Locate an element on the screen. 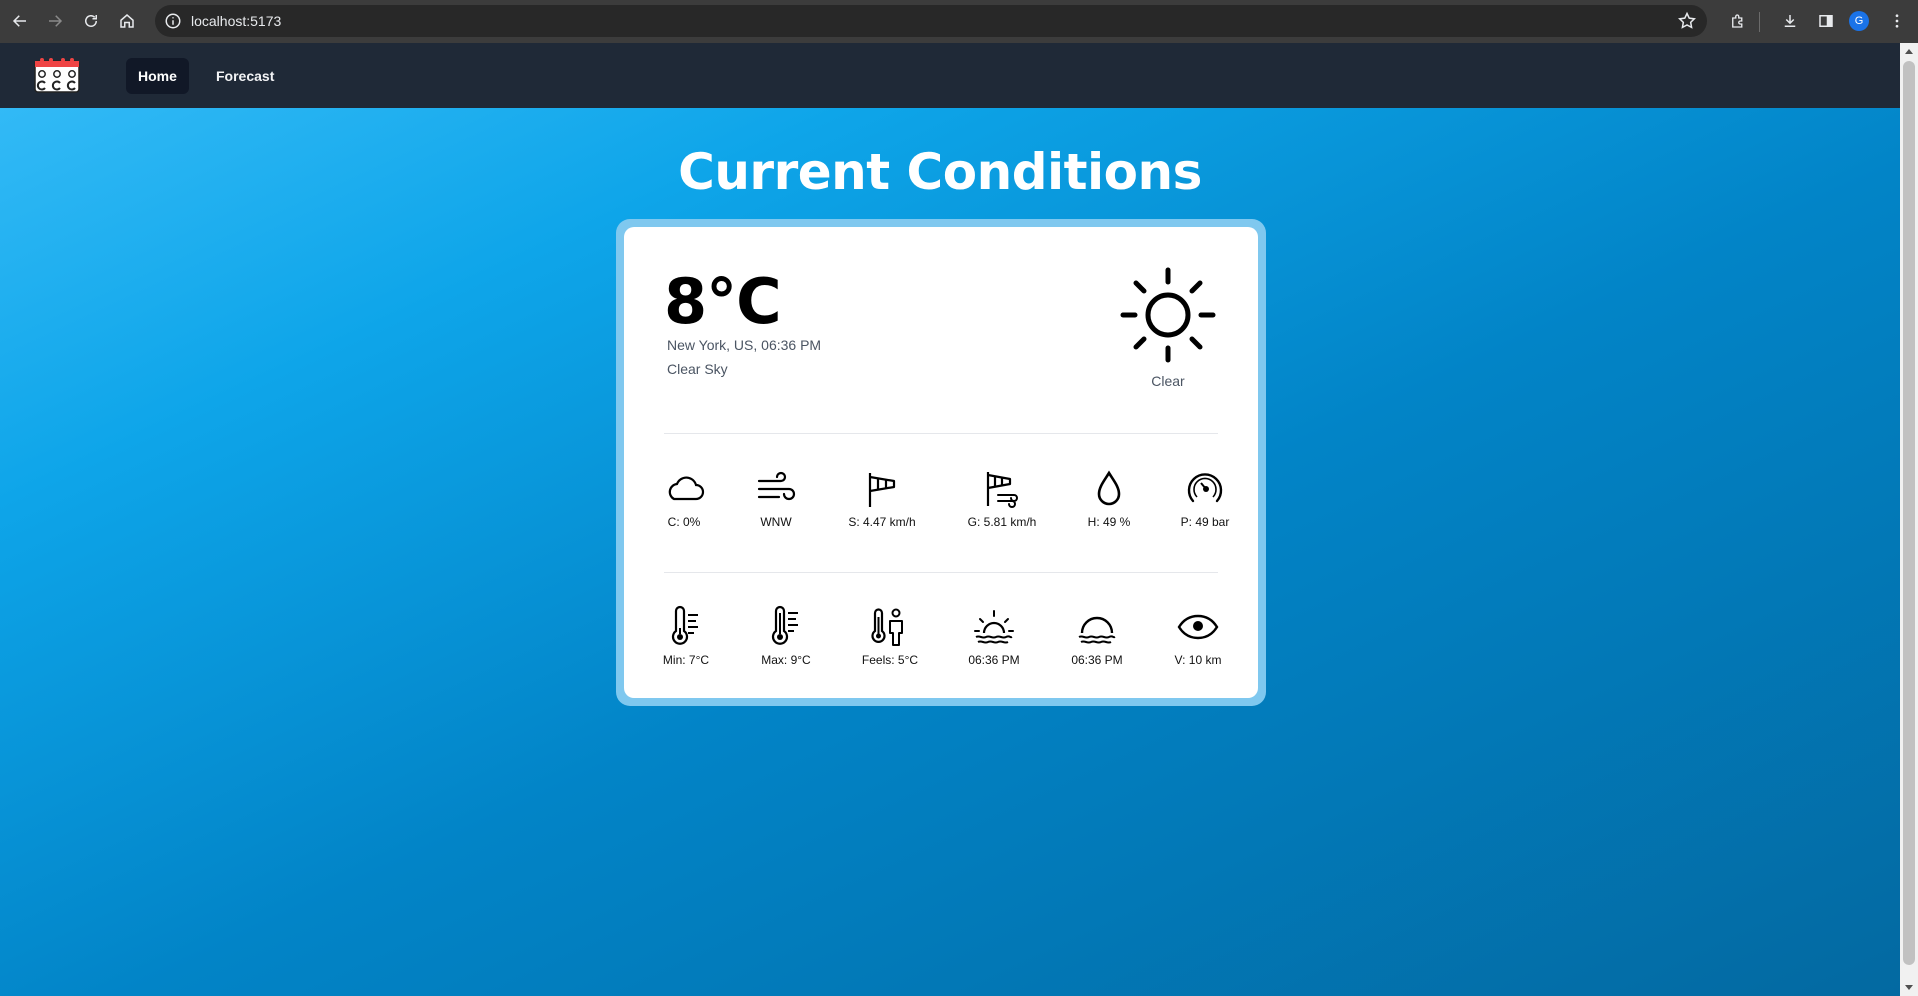 Image resolution: width=1918 pixels, height=996 pixels. sunrise-item: 06:36 PM is located at coordinates (994, 636).